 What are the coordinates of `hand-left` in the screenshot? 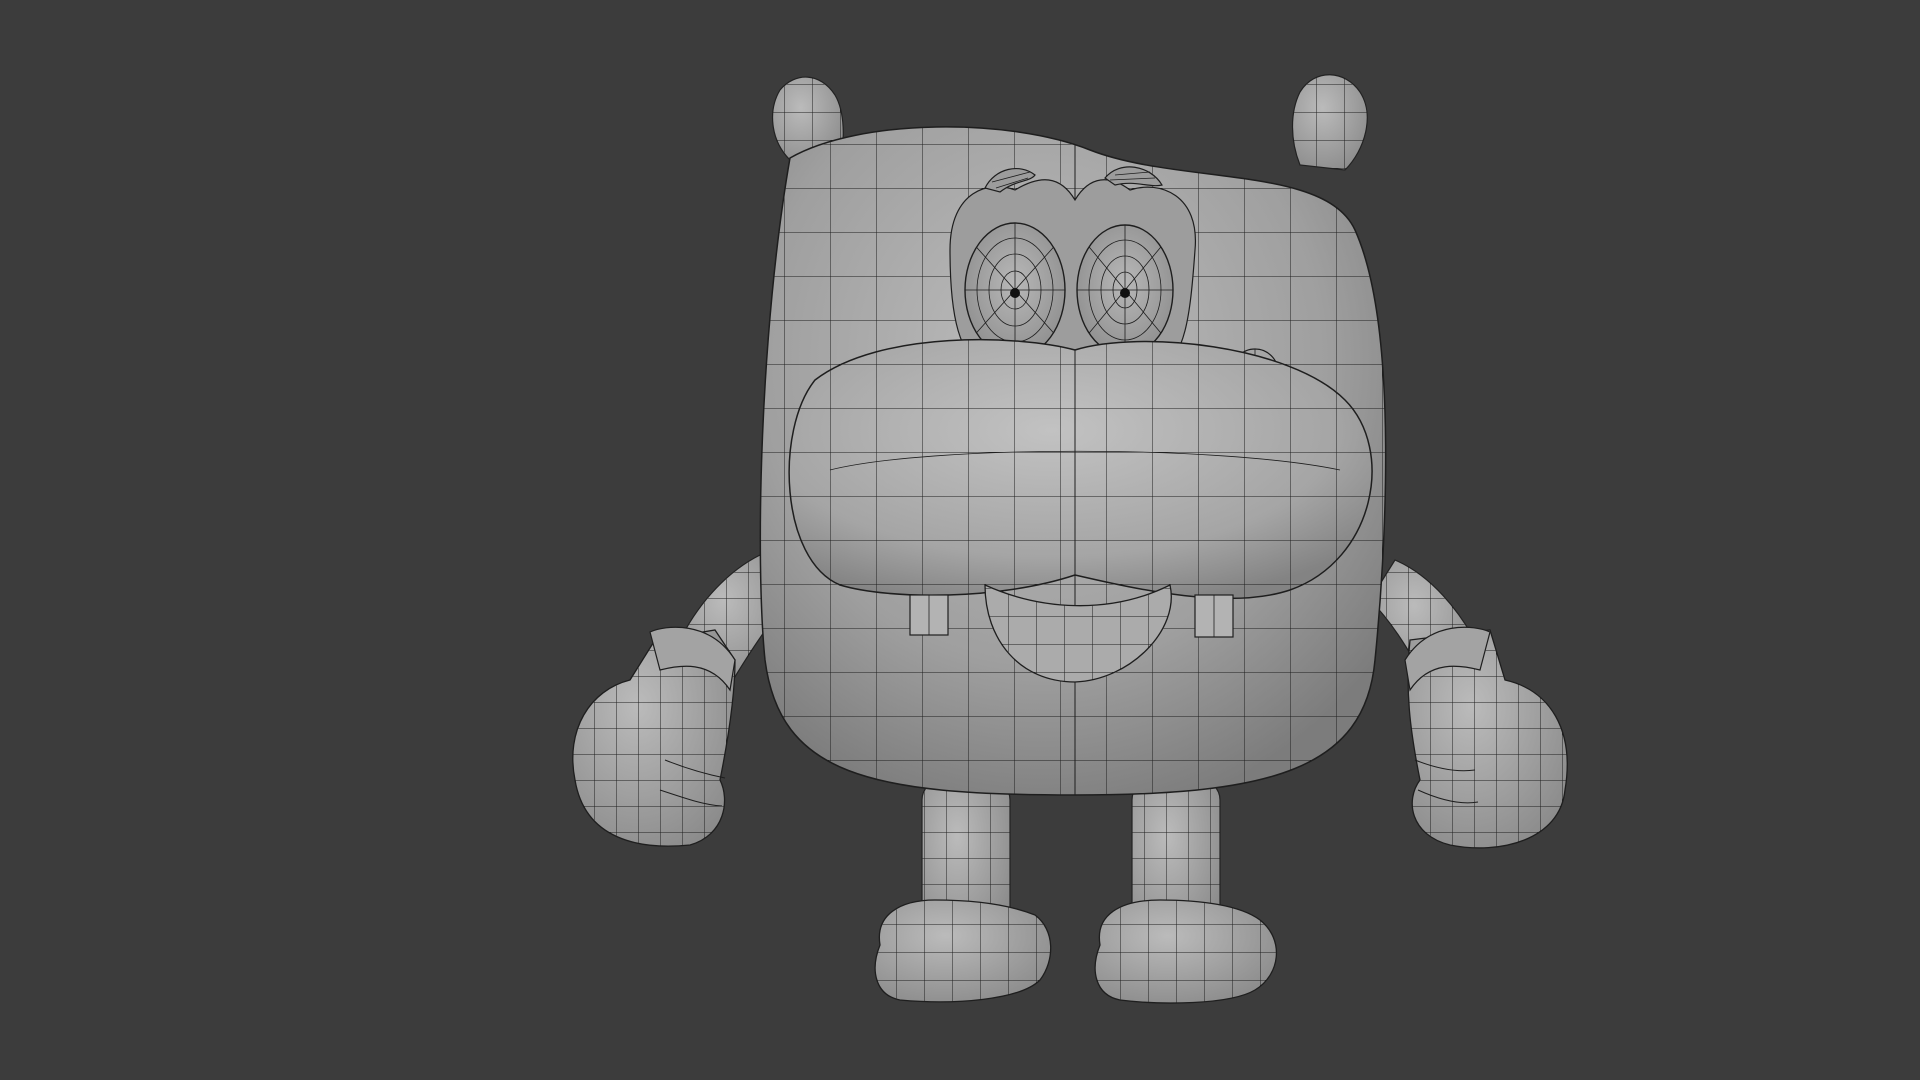 It's located at (654, 736).